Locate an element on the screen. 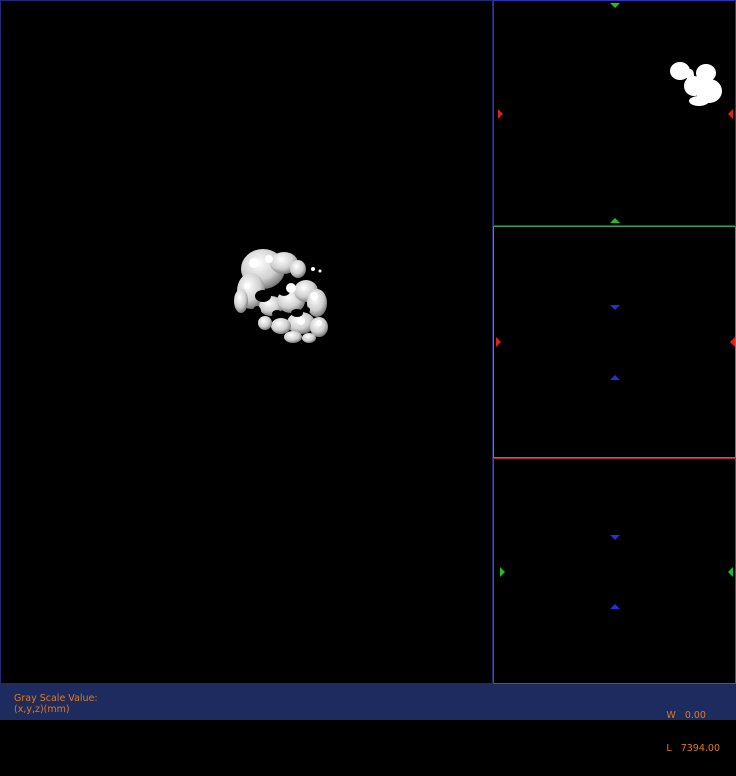 Image resolution: width=736 pixels, height=776 pixels. window-value: 0.00 is located at coordinates (695, 715).